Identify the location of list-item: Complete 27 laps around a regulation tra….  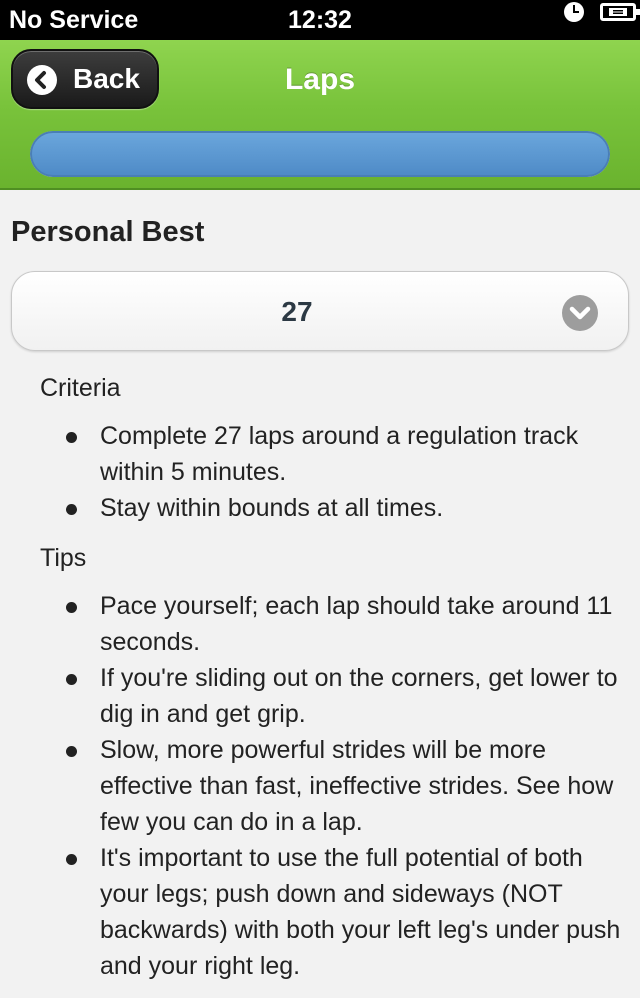
(348, 454).